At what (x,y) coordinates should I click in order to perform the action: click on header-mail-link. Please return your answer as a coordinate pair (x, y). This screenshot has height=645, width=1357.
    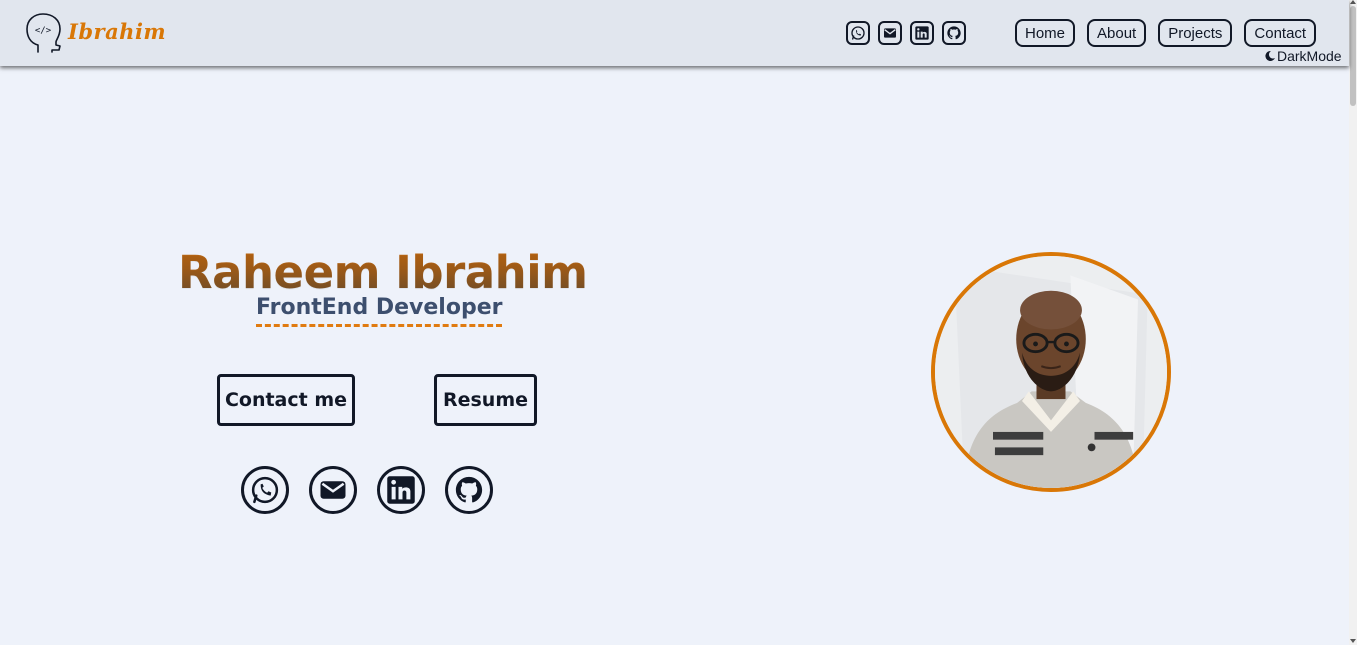
    Looking at the image, I should click on (890, 33).